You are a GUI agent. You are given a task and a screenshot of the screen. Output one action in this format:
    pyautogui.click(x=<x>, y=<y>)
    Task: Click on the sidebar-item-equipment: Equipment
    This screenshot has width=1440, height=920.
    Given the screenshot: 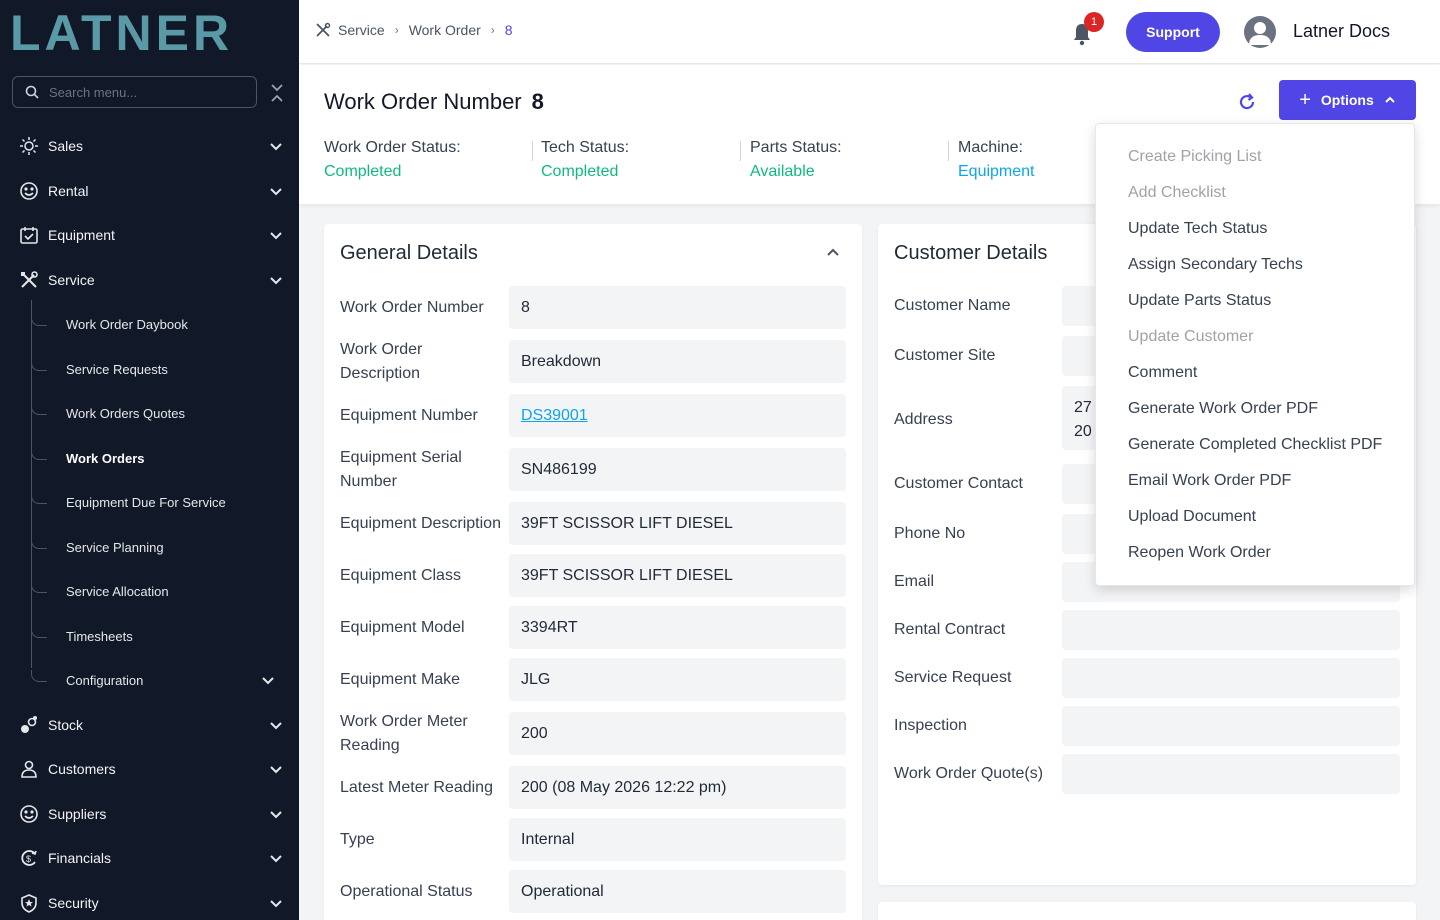 What is the action you would take?
    pyautogui.click(x=149, y=235)
    